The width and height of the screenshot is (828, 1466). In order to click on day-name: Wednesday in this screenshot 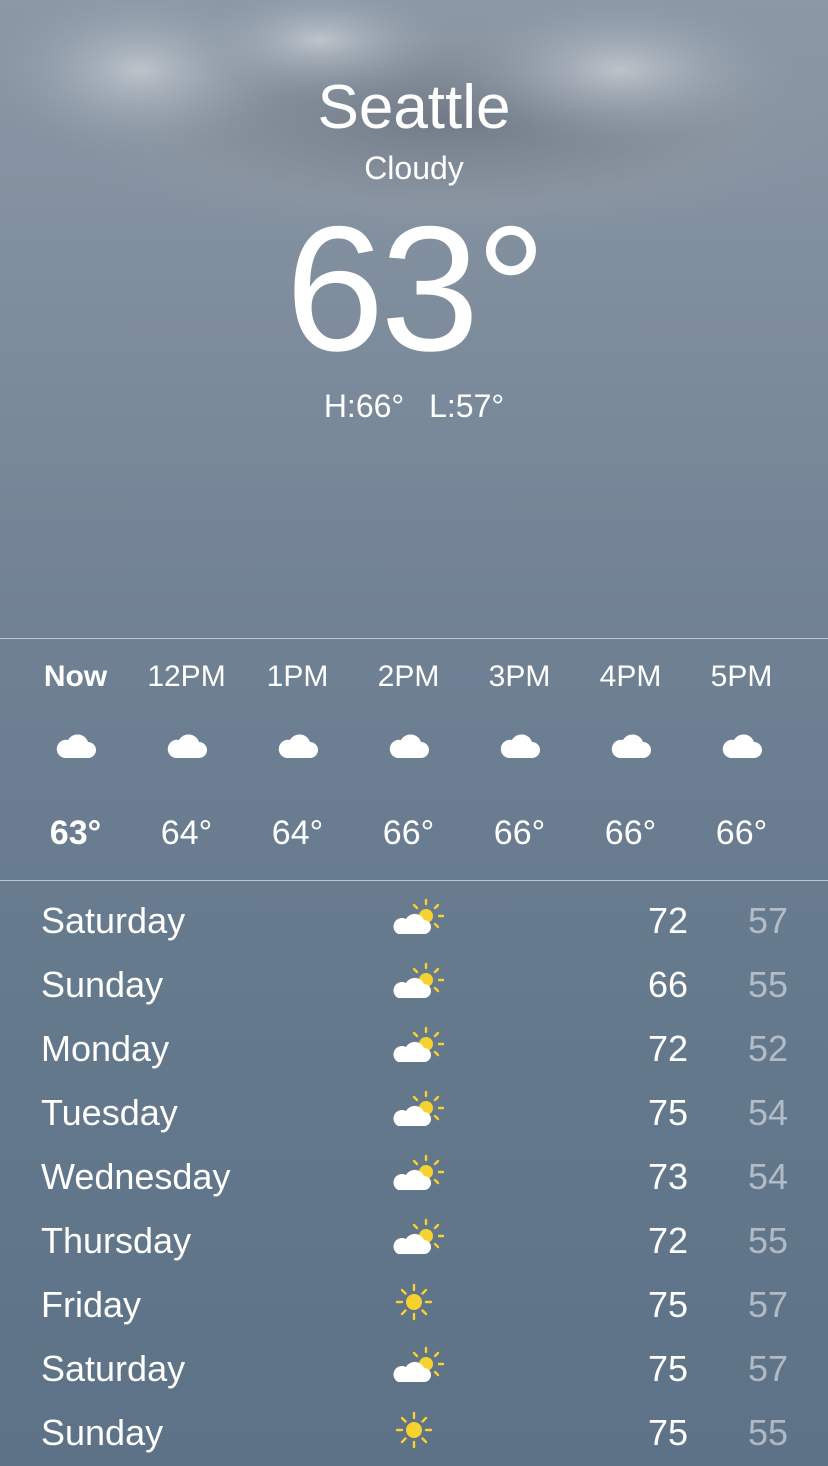, I will do `click(136, 1176)`.